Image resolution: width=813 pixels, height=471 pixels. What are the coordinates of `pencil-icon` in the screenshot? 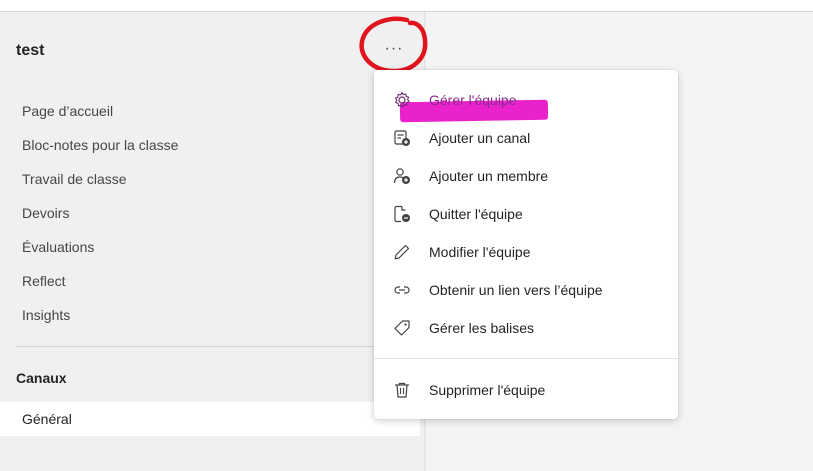 It's located at (402, 252).